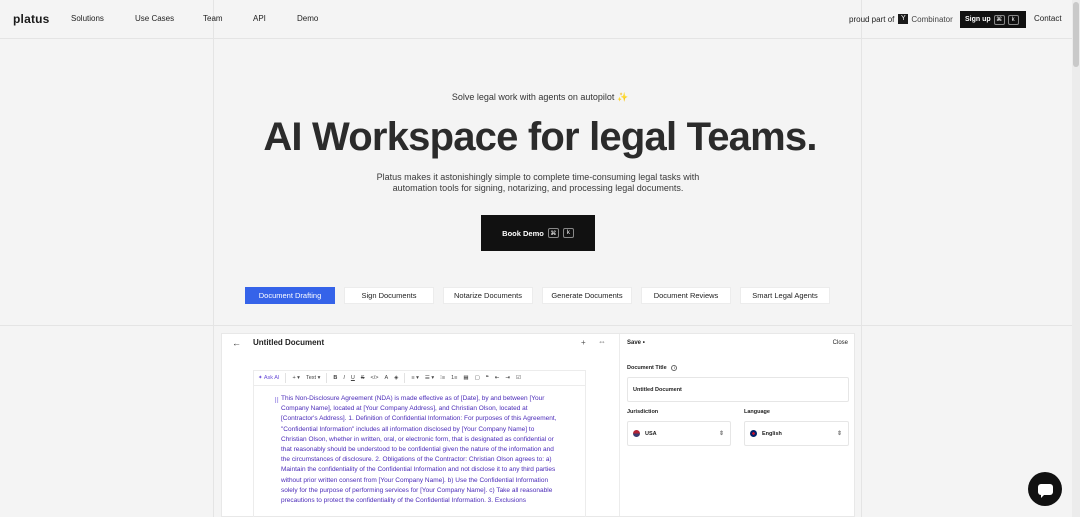  I want to click on signup-button: Sign up ⌘ k, so click(993, 19).